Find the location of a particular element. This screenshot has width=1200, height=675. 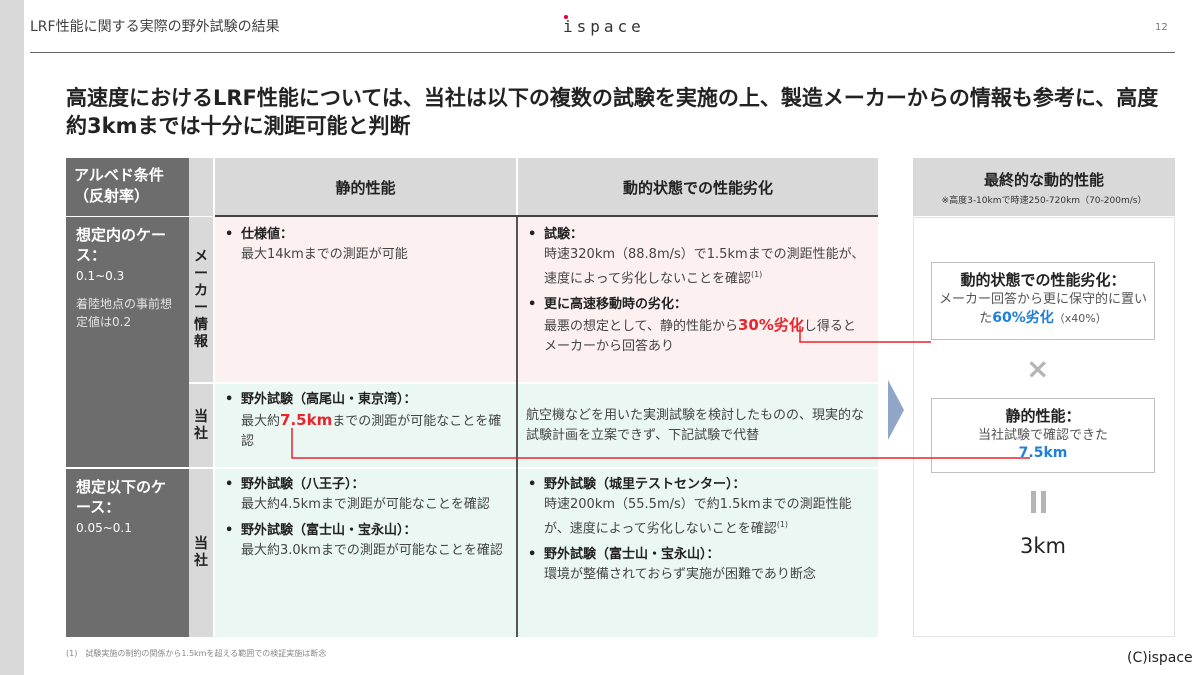

copyright: (C)ispace is located at coordinates (1160, 658).